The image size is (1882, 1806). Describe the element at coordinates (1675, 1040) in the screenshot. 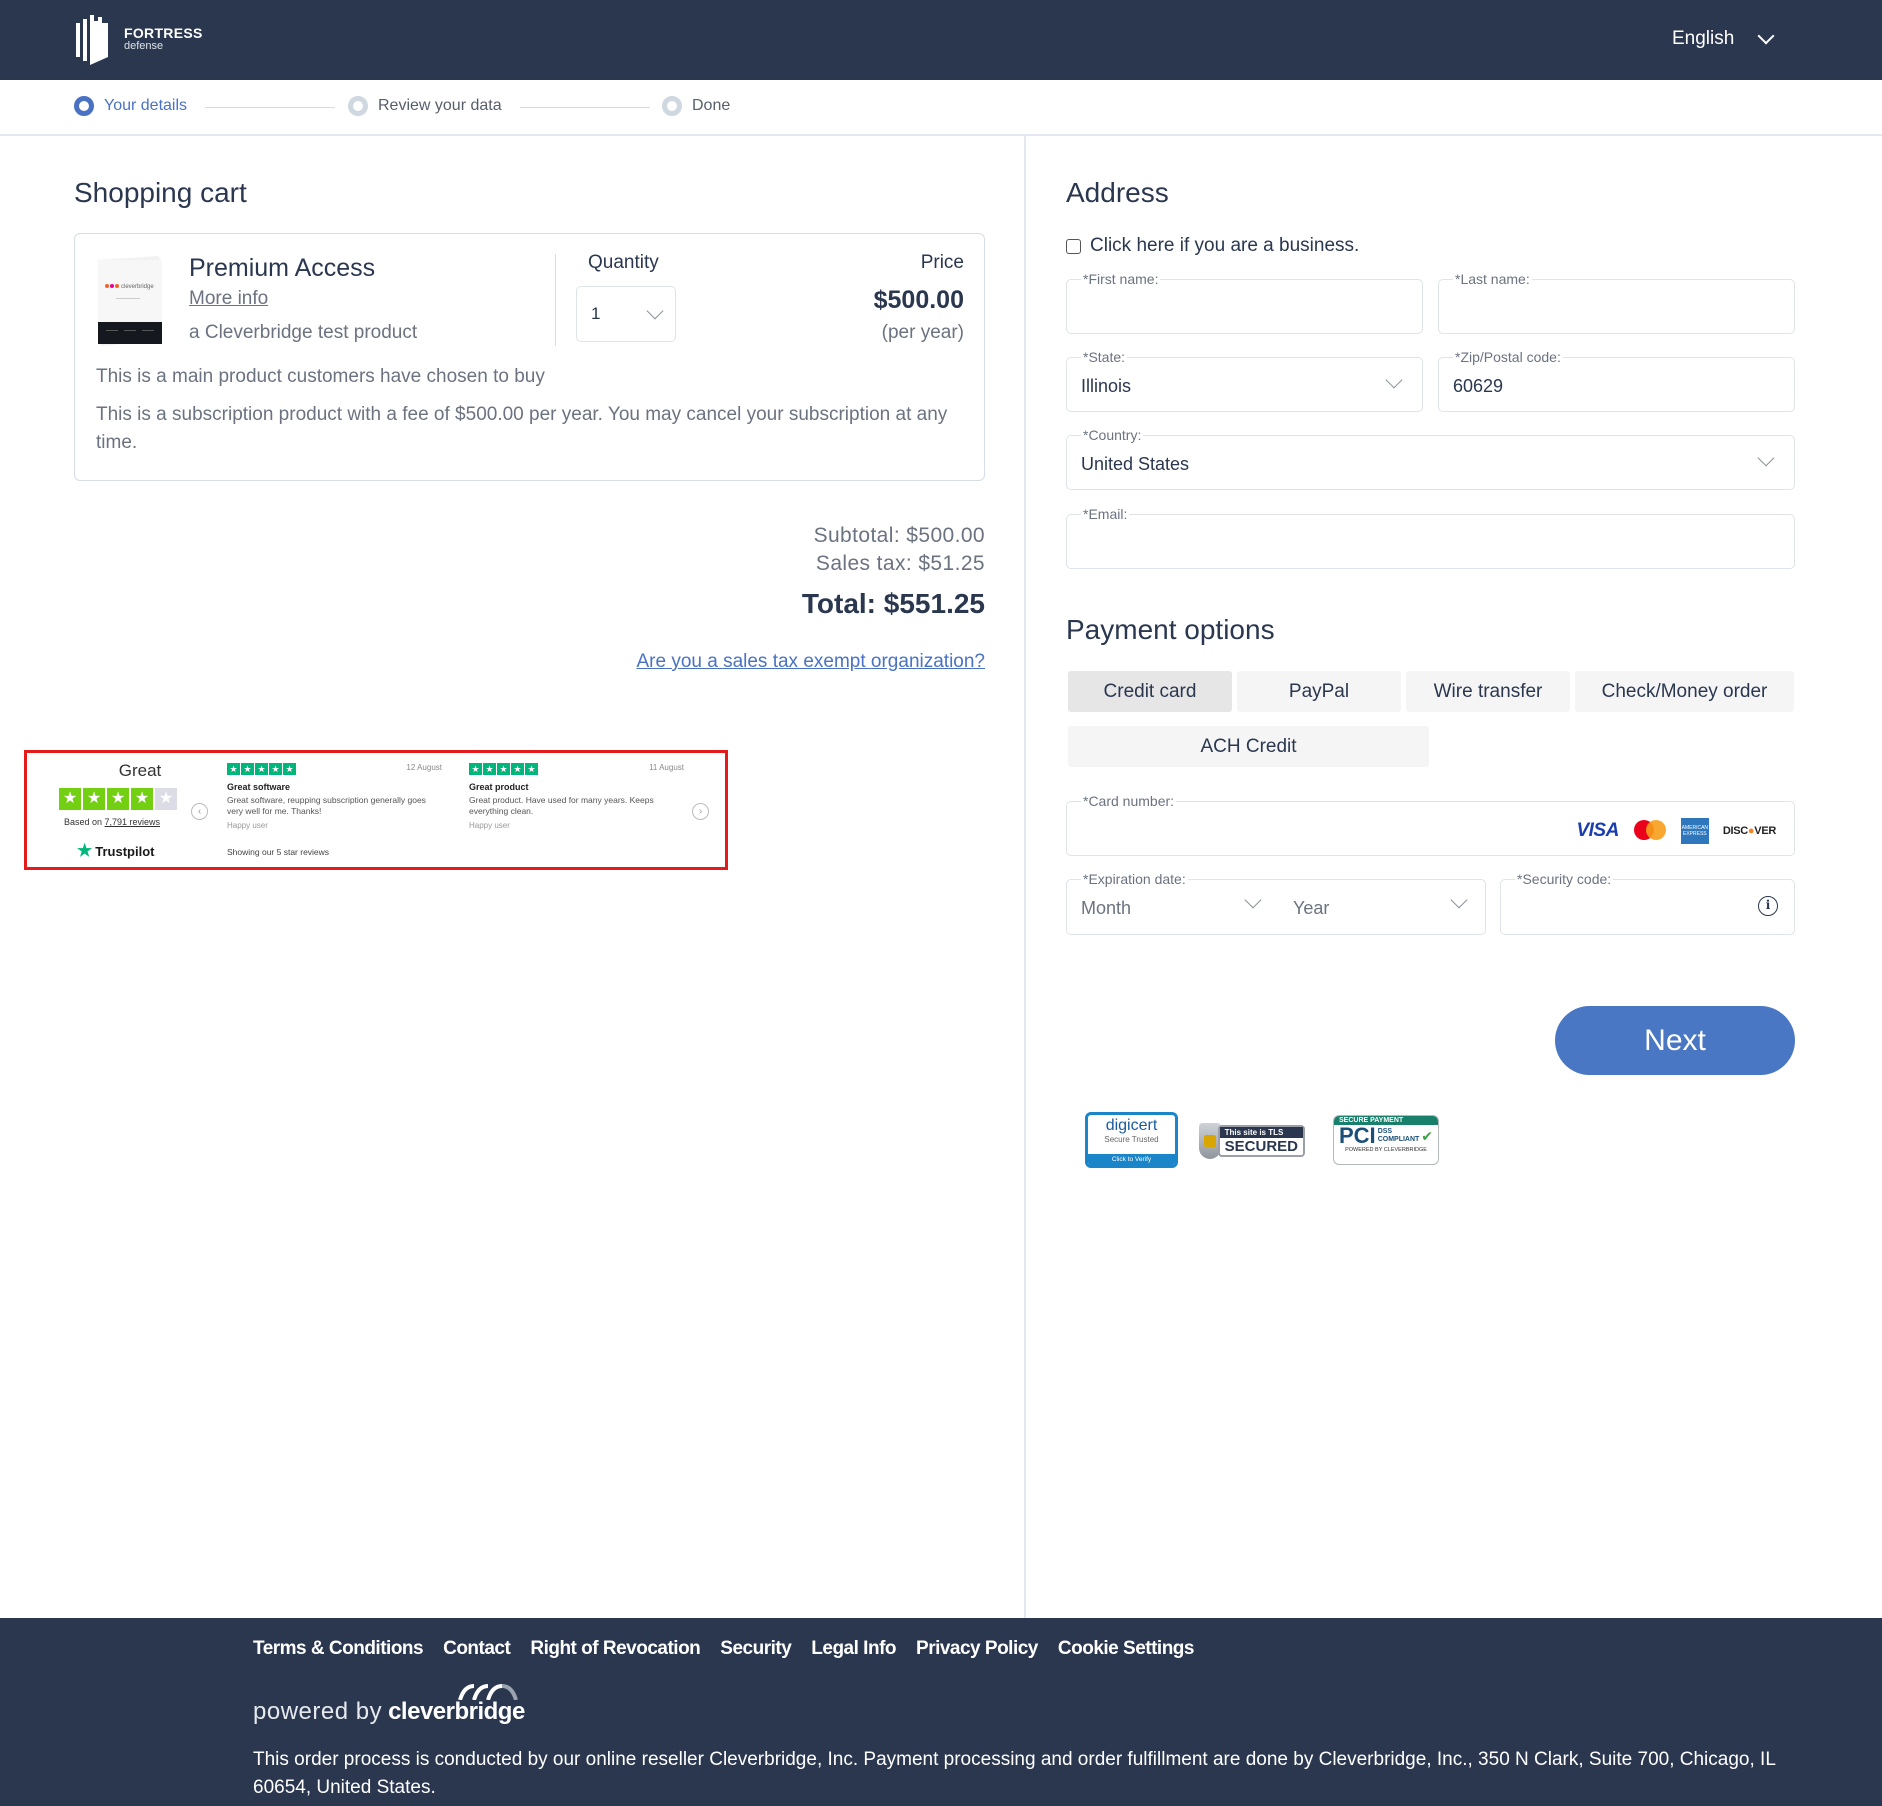

I see `next-button: Next` at that location.